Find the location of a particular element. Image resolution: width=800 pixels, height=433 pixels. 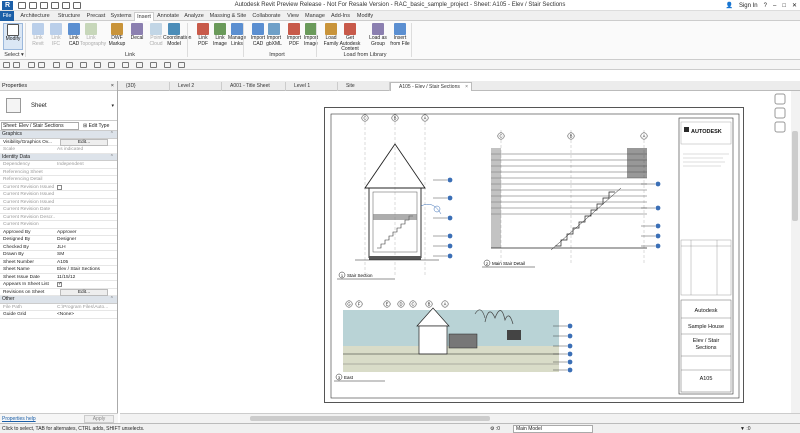

ribbon-tab-analyze: Analyze is located at coordinates (194, 16).